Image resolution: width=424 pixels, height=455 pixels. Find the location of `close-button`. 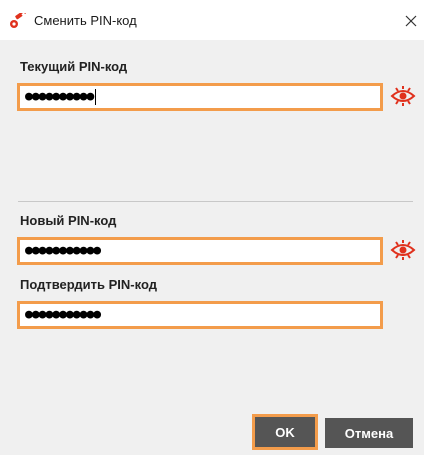

close-button is located at coordinates (411, 21).